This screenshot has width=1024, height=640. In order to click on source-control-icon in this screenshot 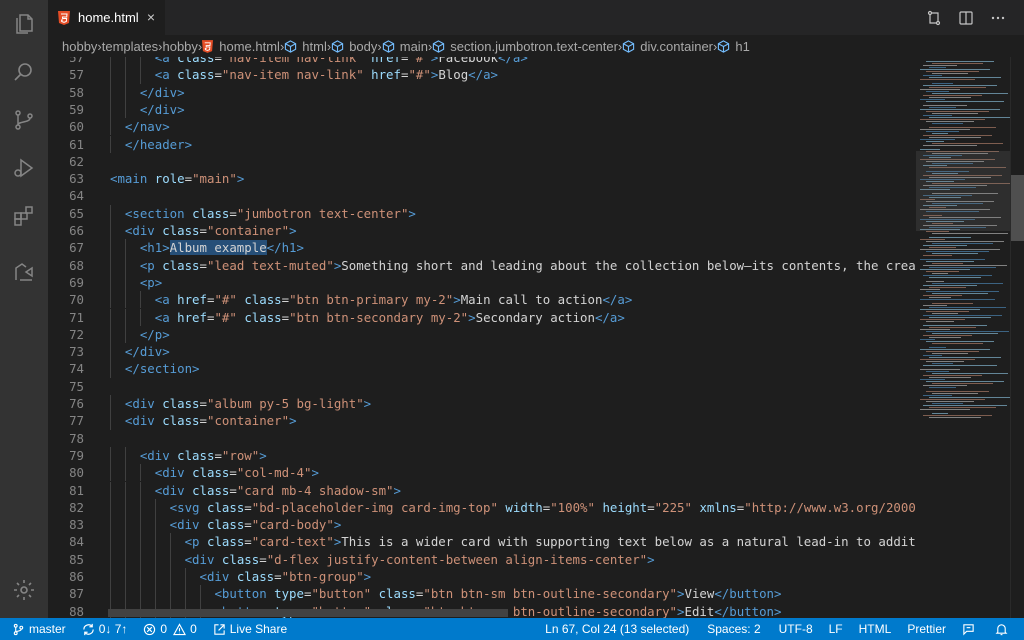, I will do `click(24, 120)`.